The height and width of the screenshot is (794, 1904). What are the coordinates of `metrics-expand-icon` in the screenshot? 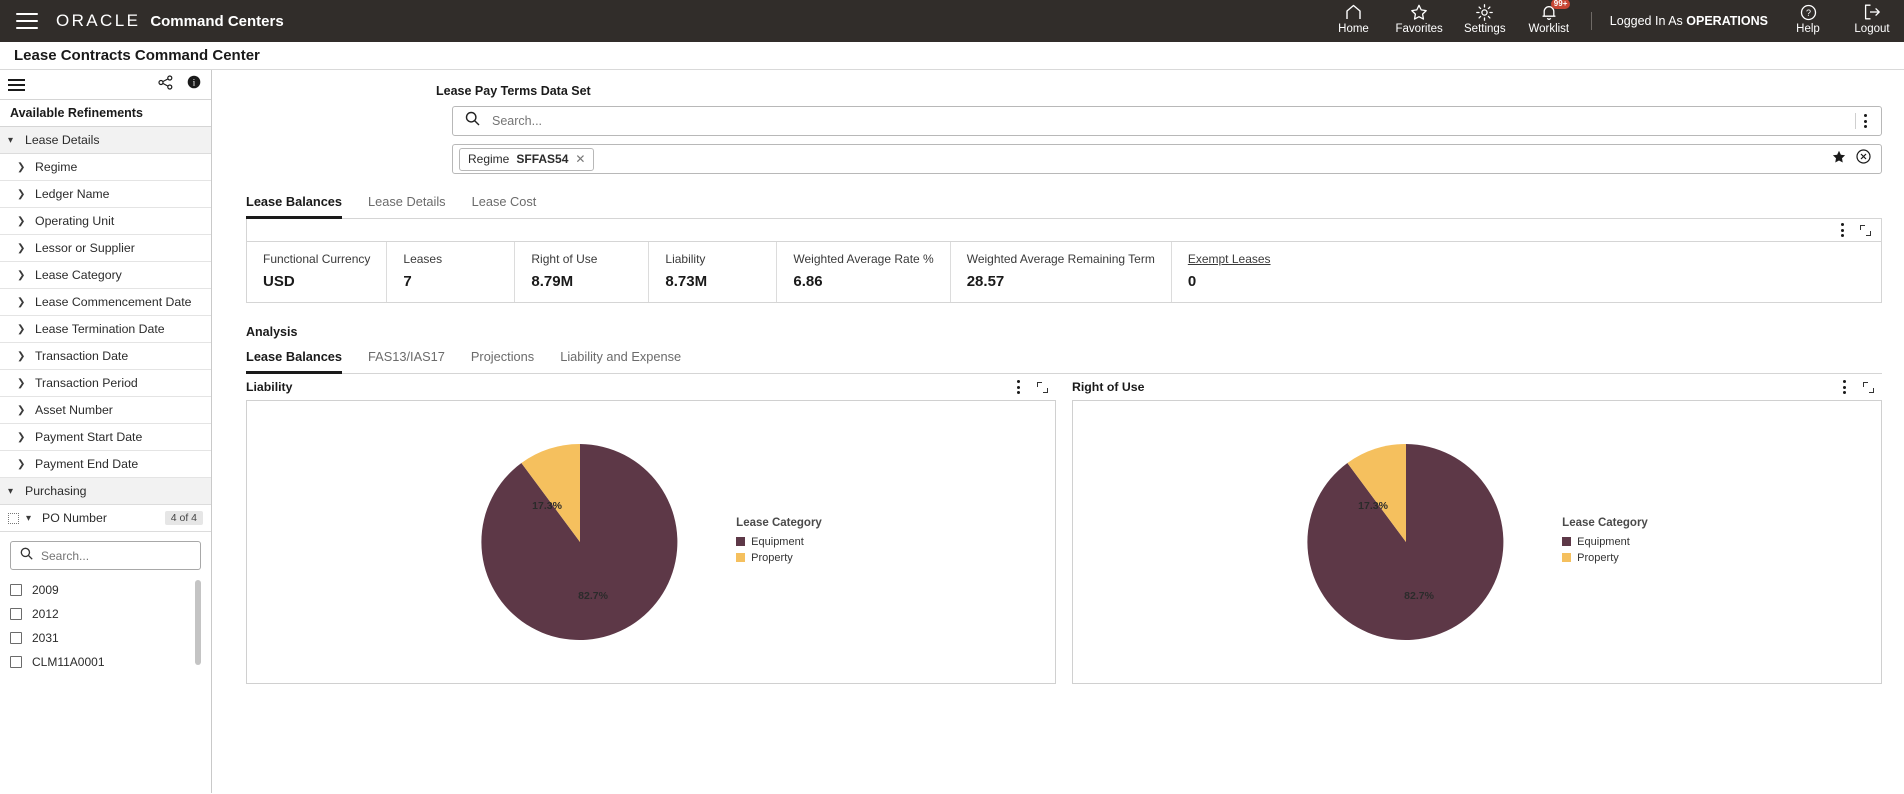 It's located at (1865, 230).